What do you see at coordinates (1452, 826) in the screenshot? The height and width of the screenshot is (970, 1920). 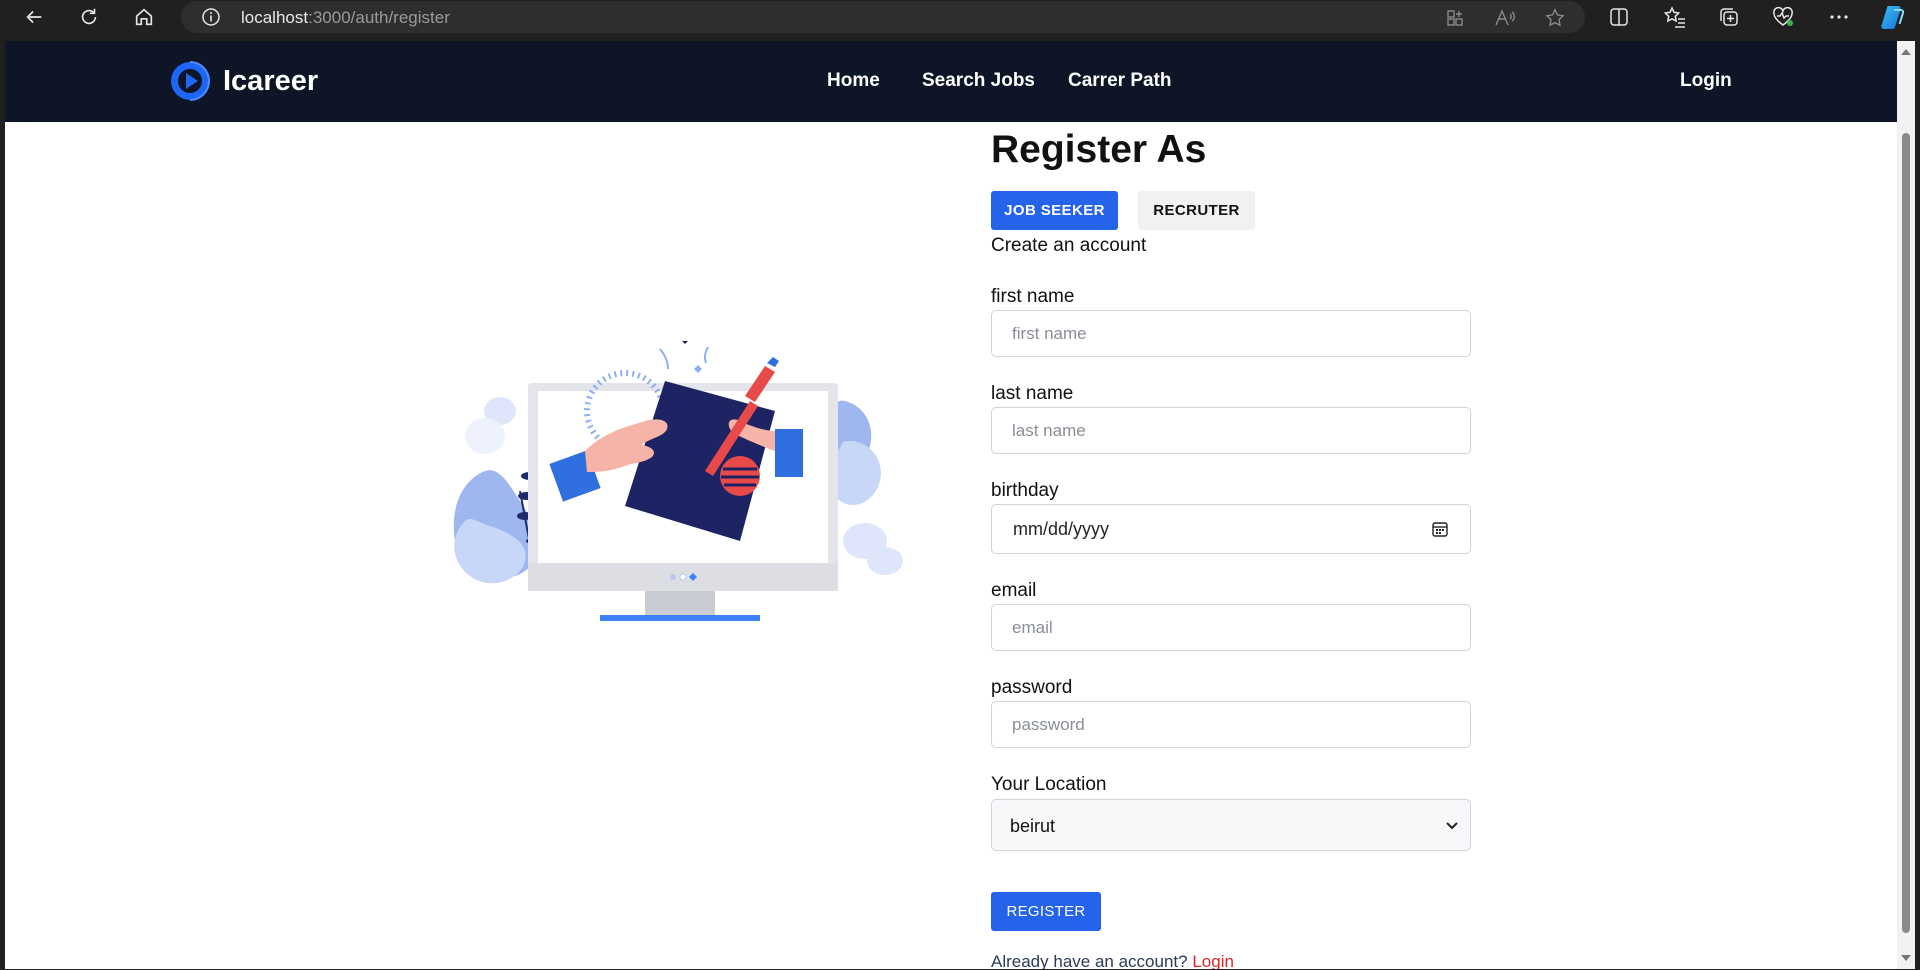 I see `chevron-down-icon` at bounding box center [1452, 826].